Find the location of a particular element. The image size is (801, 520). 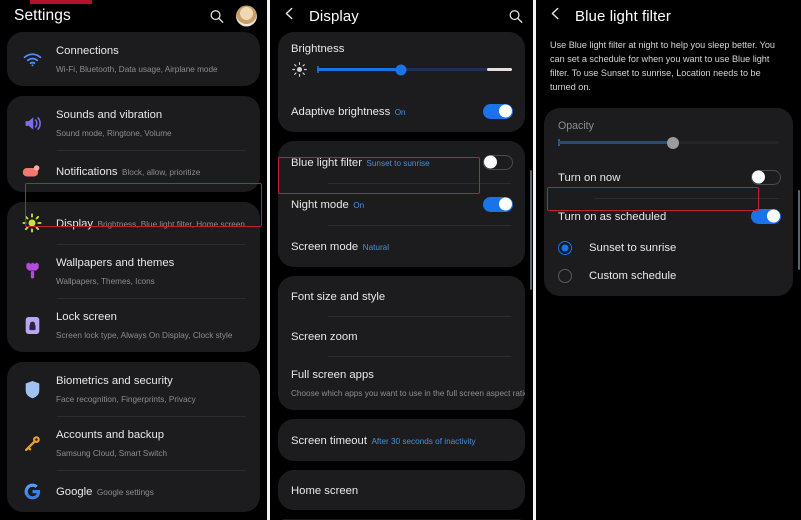

sidebar-item-google: Google Google settings is located at coordinates (133, 491).